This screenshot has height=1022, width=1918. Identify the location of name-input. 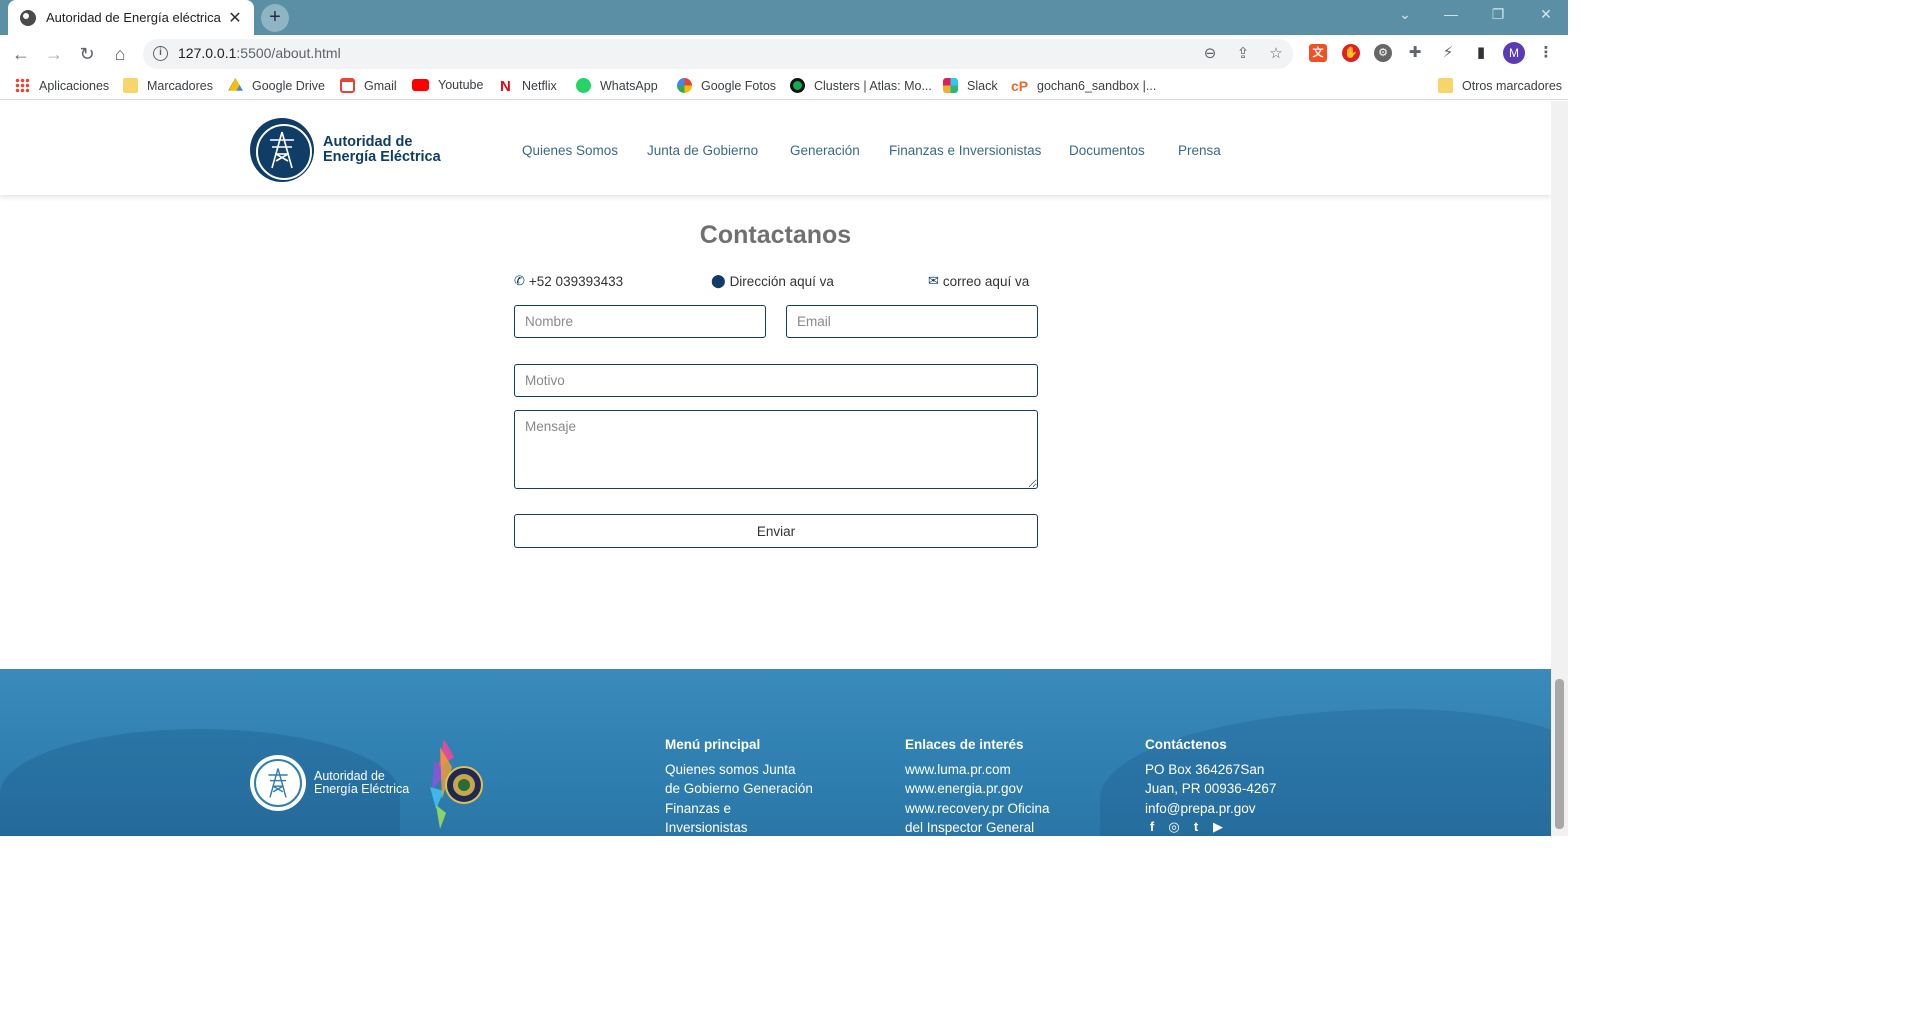
(640, 321).